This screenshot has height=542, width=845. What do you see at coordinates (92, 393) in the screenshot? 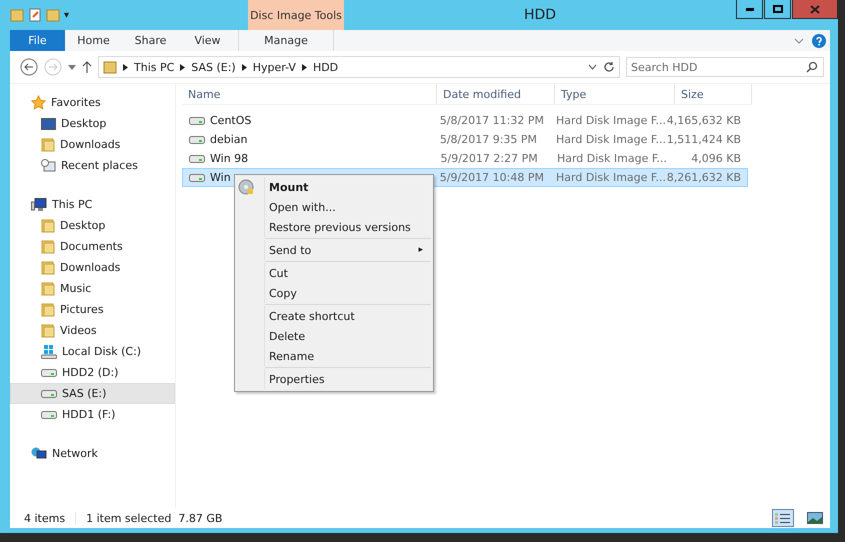
I see `sidebar-item: SAS (E:)` at bounding box center [92, 393].